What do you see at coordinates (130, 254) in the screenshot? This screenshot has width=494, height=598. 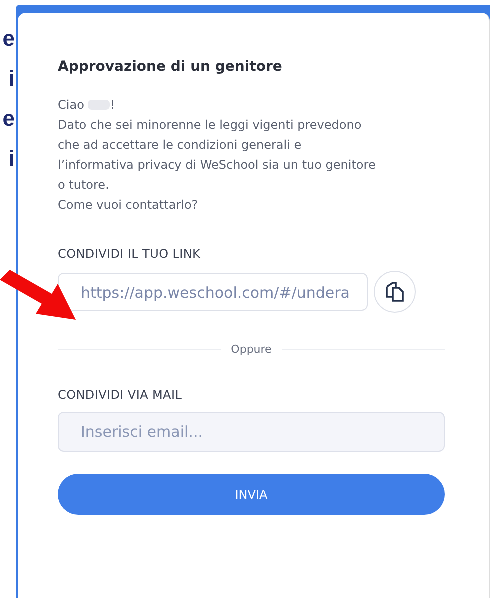 I see `section-label: CONDIVIDI IL TUO LINK` at bounding box center [130, 254].